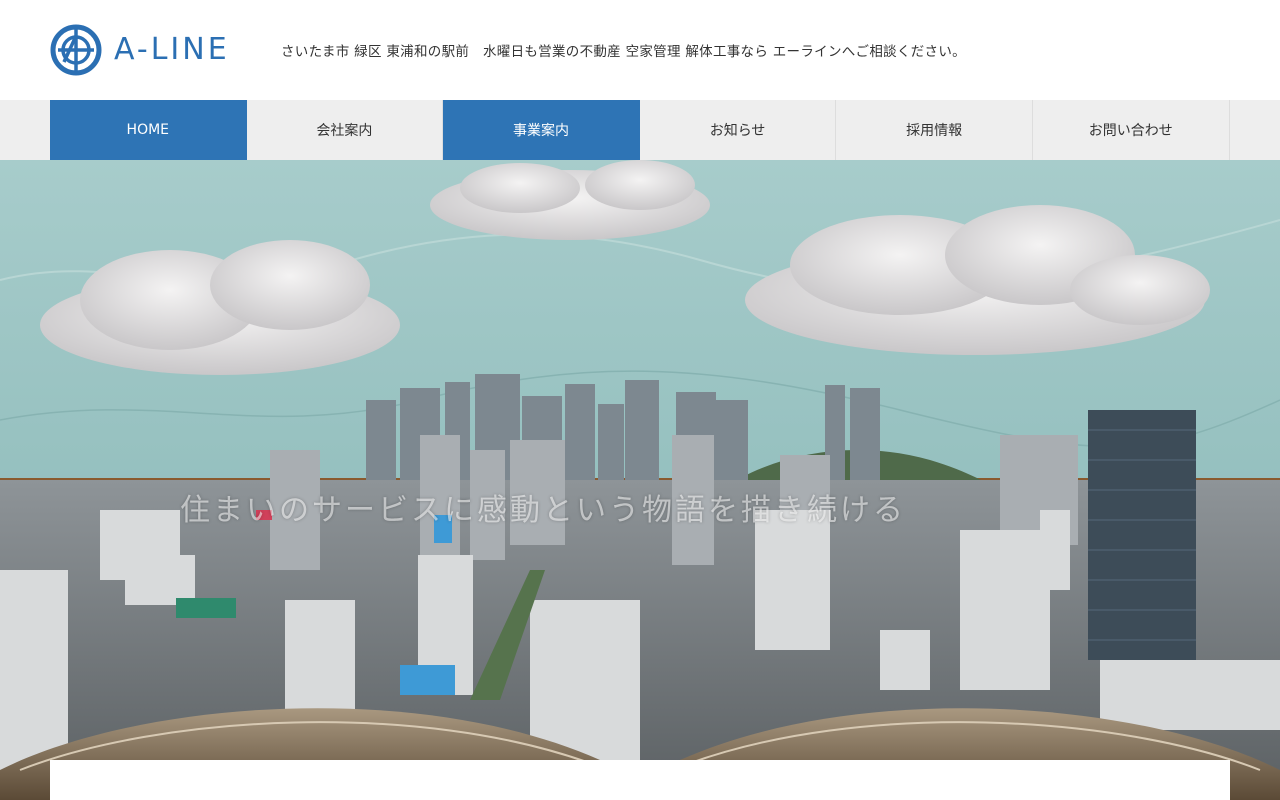  I want to click on site-logo: A-LINE, so click(140, 50).